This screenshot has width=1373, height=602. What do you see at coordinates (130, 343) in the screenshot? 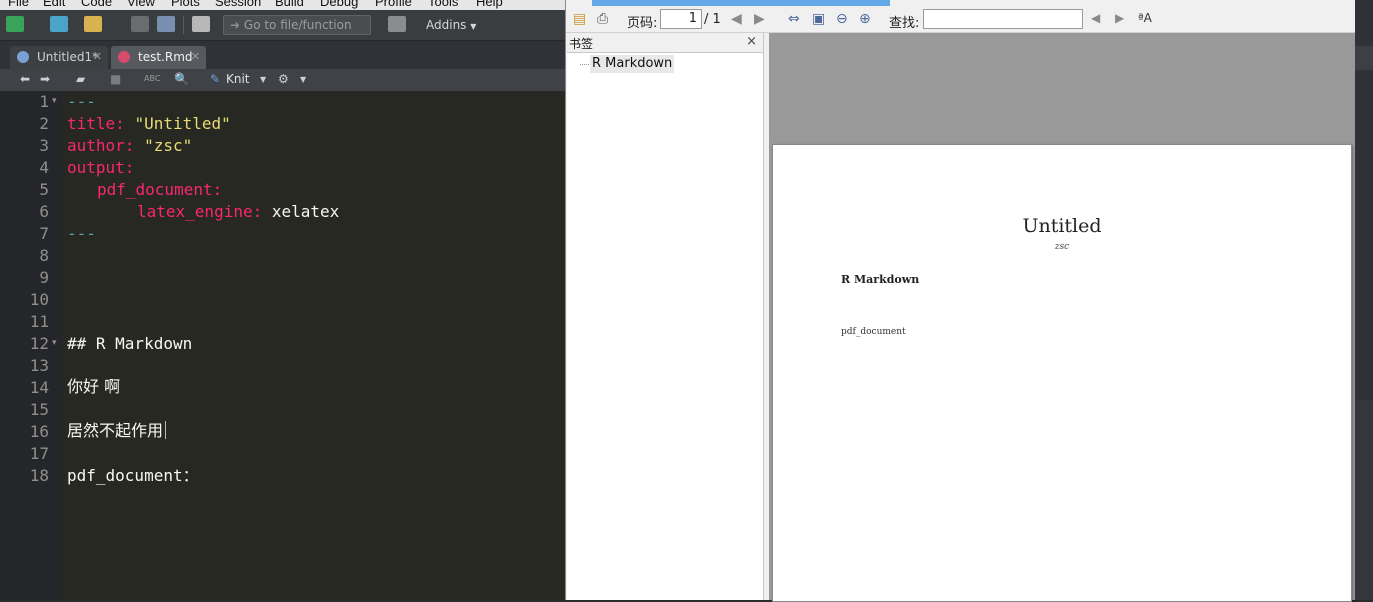
I see `code-line: ## R Markdown` at bounding box center [130, 343].